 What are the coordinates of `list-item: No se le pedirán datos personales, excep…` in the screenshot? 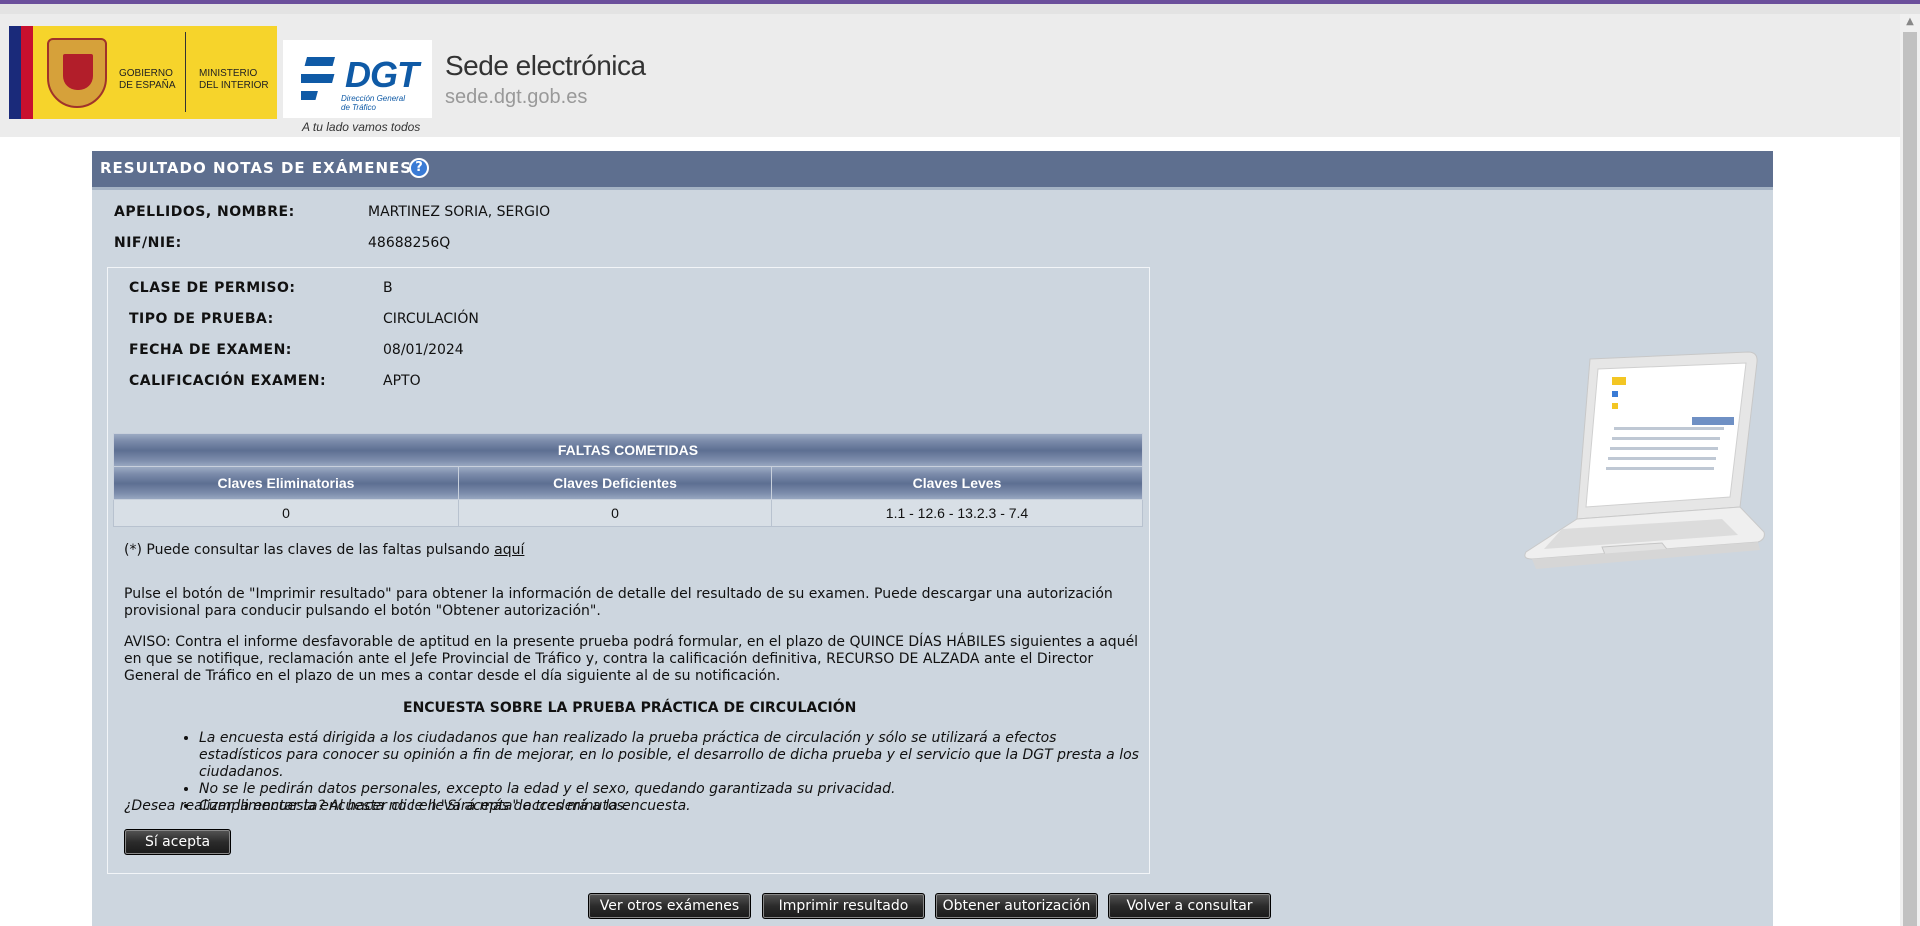 It's located at (669, 789).